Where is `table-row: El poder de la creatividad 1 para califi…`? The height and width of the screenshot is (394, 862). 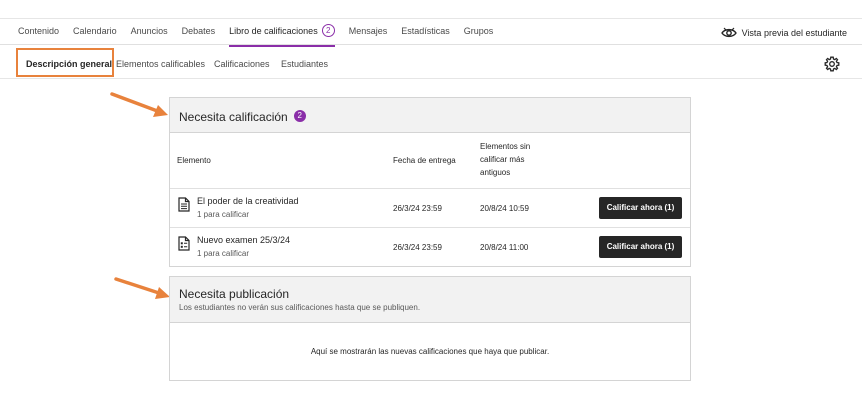 table-row: El poder de la creatividad 1 para califi… is located at coordinates (430, 207).